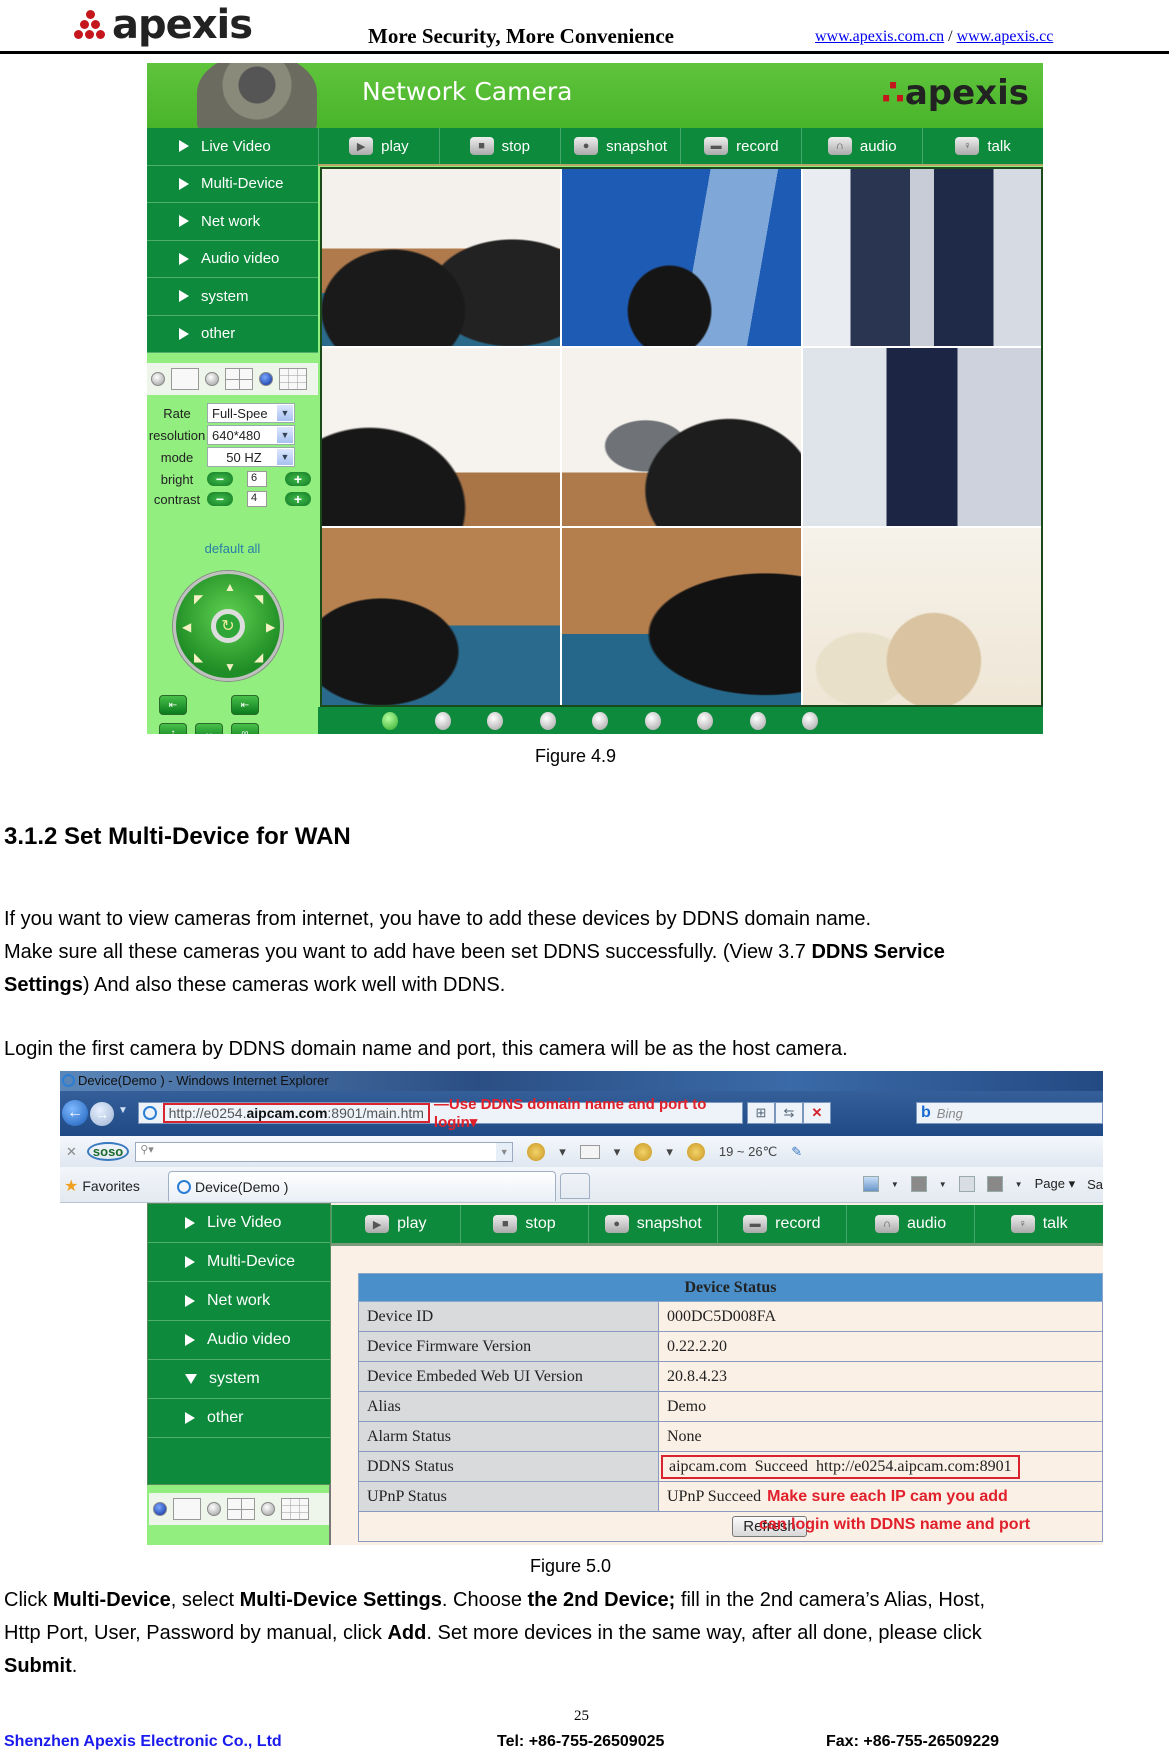  Describe the element at coordinates (879, 36) in the screenshot. I see `link-apexis-cn: www.apexis.com.cn` at that location.